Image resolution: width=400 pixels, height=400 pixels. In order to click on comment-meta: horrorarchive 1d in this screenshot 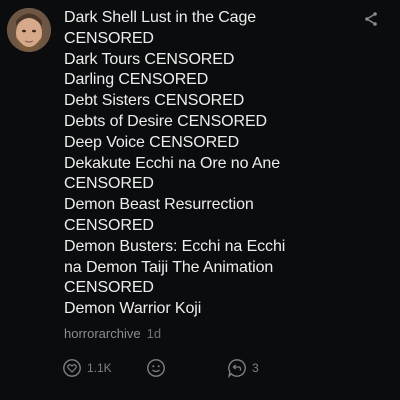, I will do `click(112, 333)`.